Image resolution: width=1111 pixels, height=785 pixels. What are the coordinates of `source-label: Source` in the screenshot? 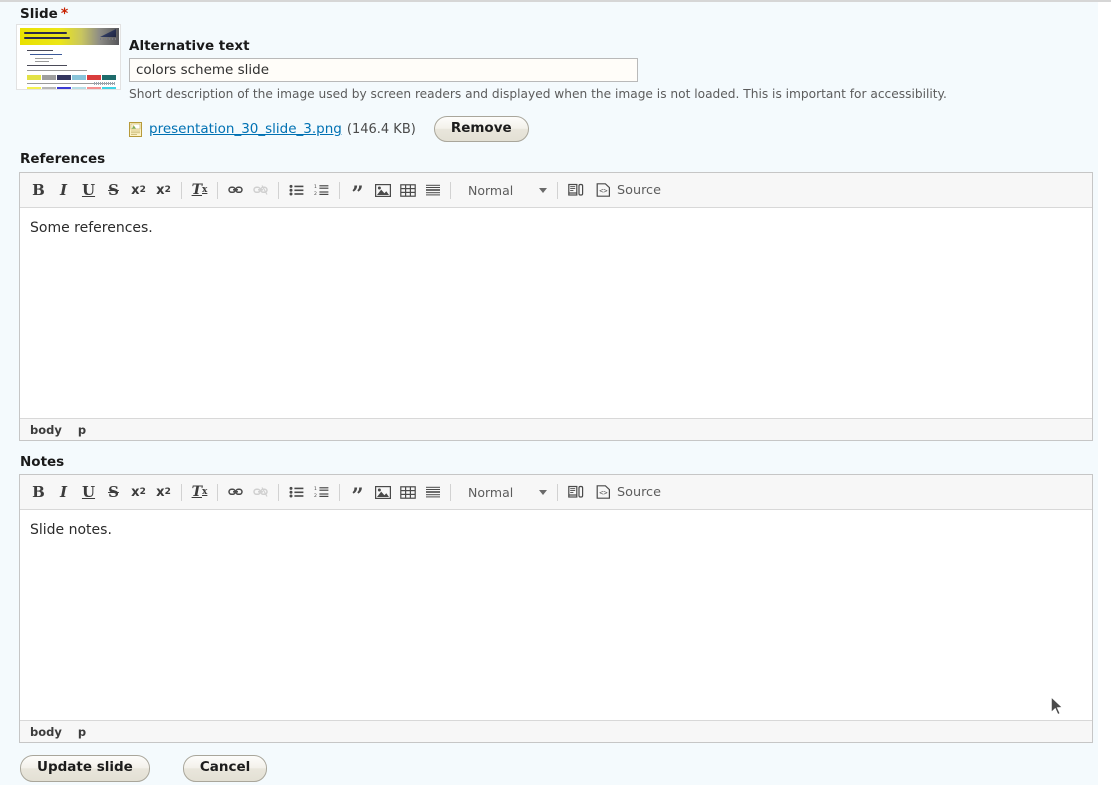 It's located at (639, 190).